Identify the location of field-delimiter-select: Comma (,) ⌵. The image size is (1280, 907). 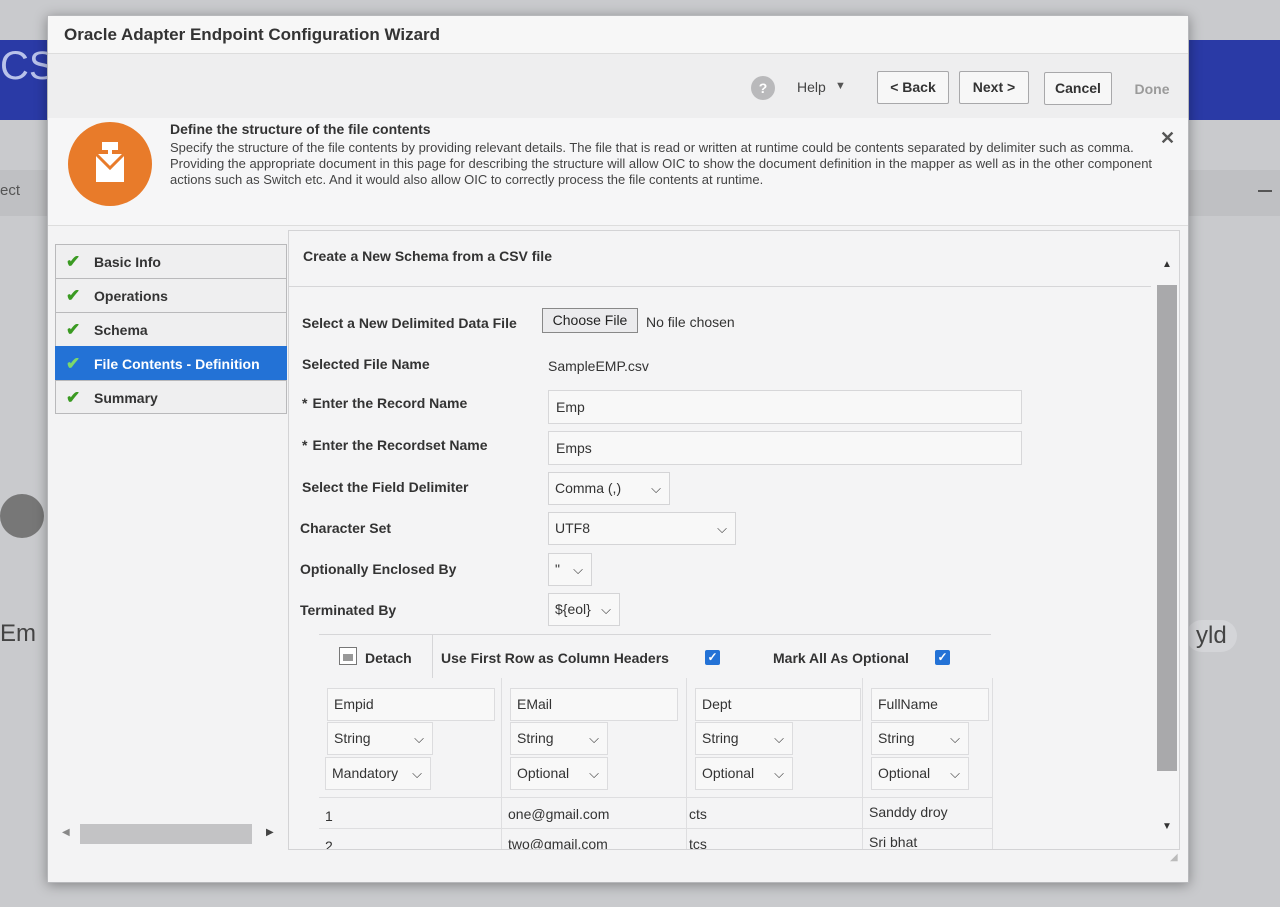
(609, 488).